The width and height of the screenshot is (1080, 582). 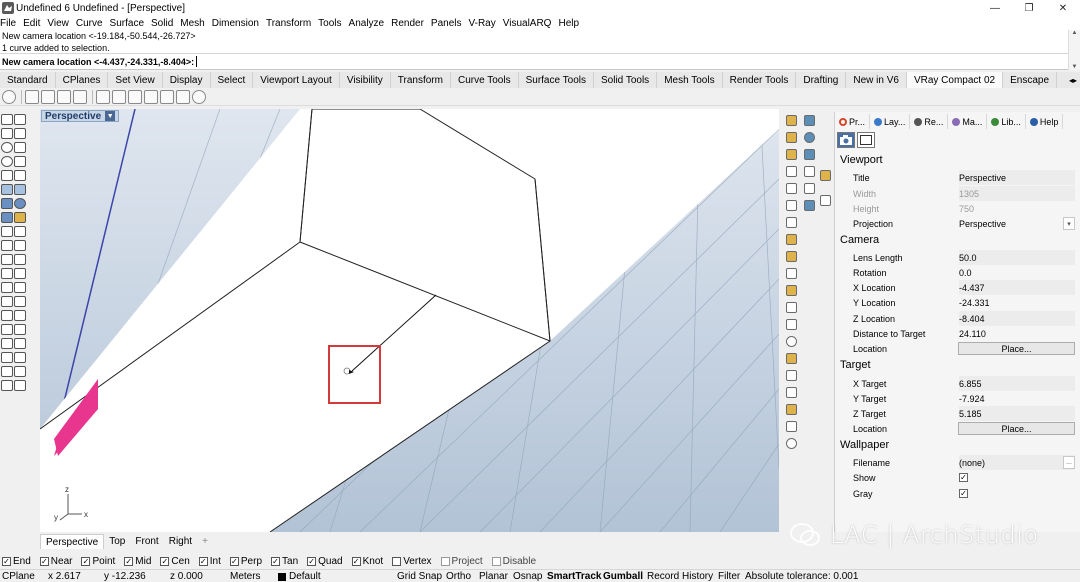 What do you see at coordinates (791, 273) in the screenshot?
I see `vray-eye-icon` at bounding box center [791, 273].